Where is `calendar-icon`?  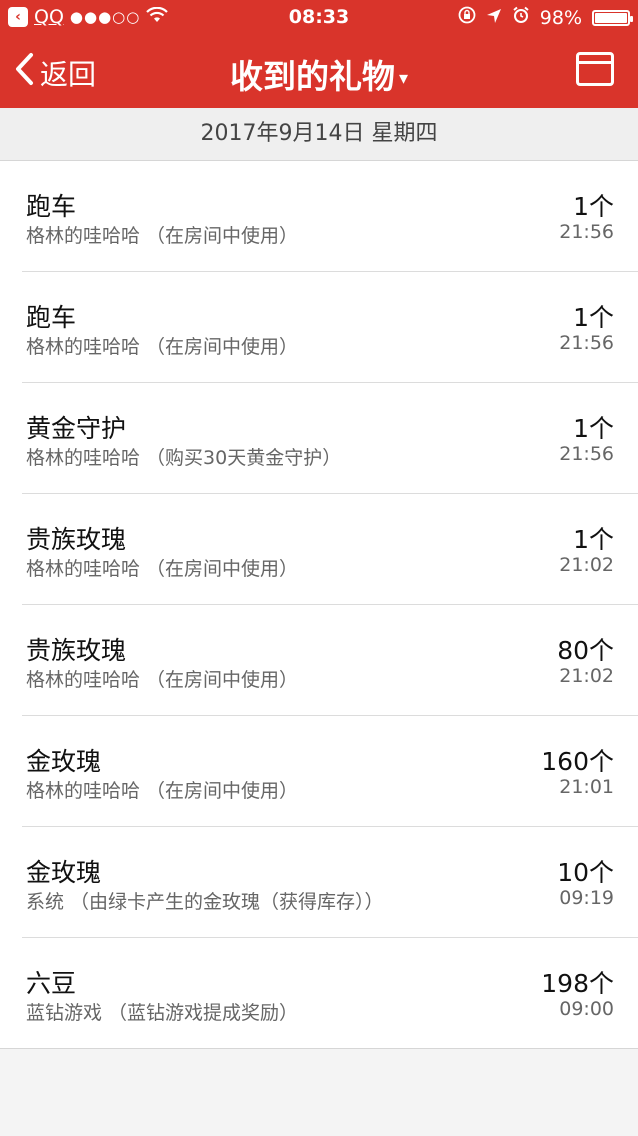 calendar-icon is located at coordinates (595, 69).